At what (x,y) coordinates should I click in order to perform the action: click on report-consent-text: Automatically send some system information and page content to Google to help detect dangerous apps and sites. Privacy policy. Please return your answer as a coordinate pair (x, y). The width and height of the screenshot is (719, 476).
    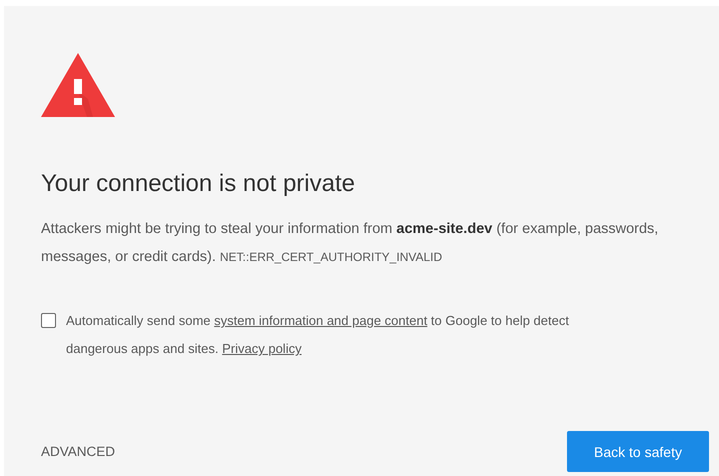
    Looking at the image, I should click on (318, 335).